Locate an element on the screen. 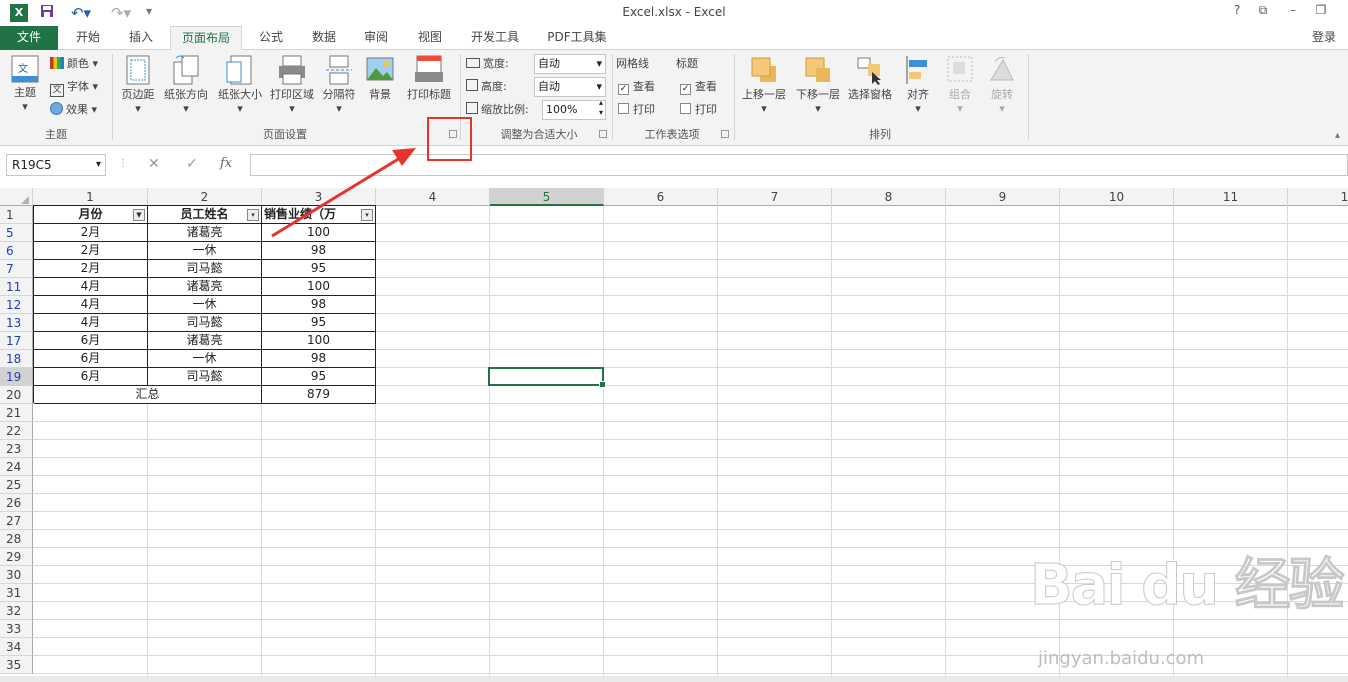  tab-formulas: 公式 is located at coordinates (271, 38).